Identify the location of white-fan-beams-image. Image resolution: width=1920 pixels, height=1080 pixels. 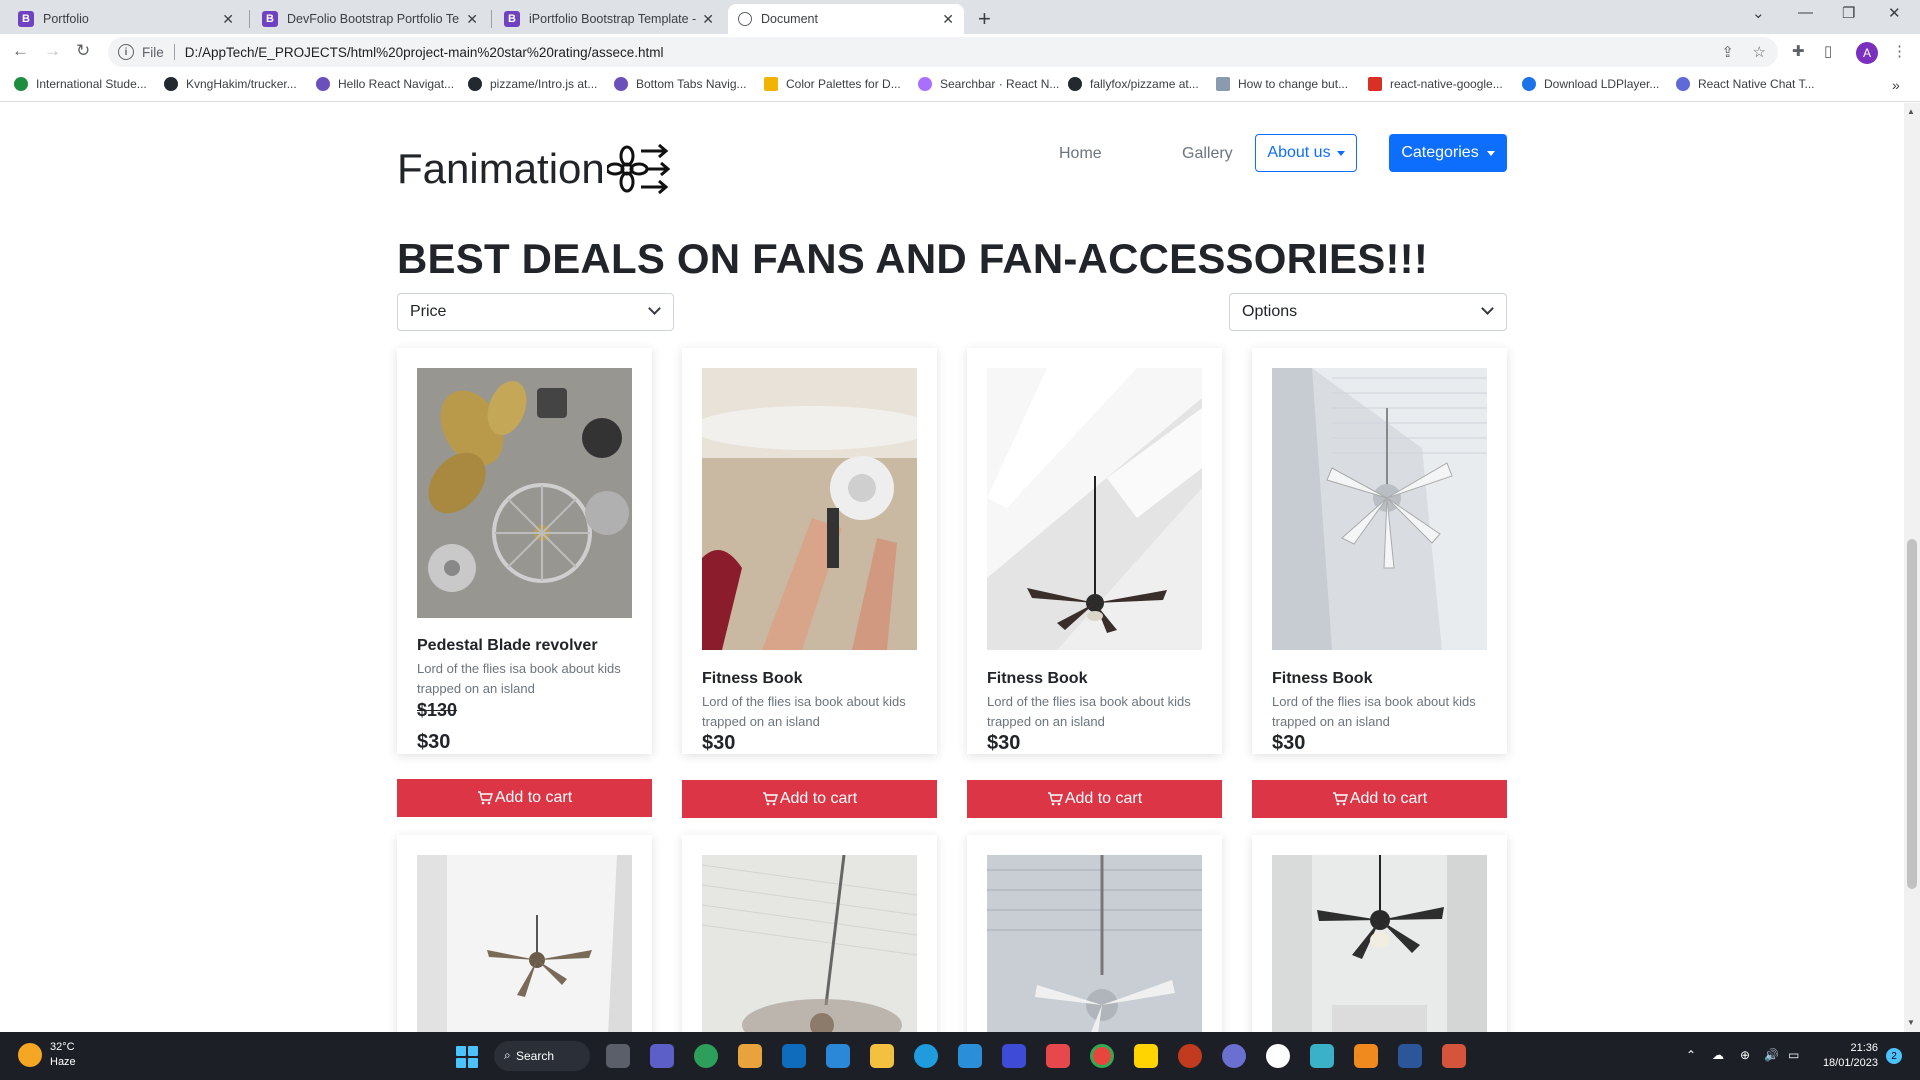
(1094, 943).